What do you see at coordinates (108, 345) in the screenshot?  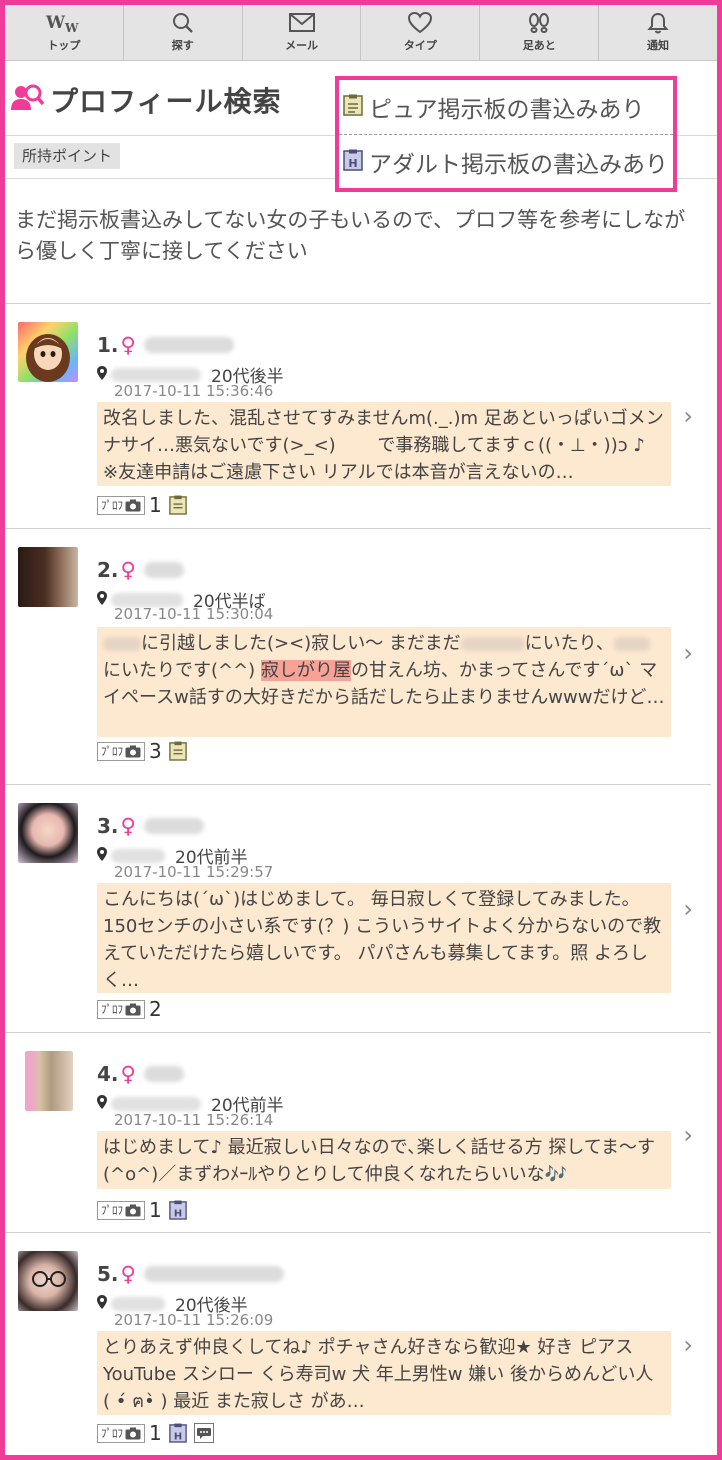 I see `list-number: 1.` at bounding box center [108, 345].